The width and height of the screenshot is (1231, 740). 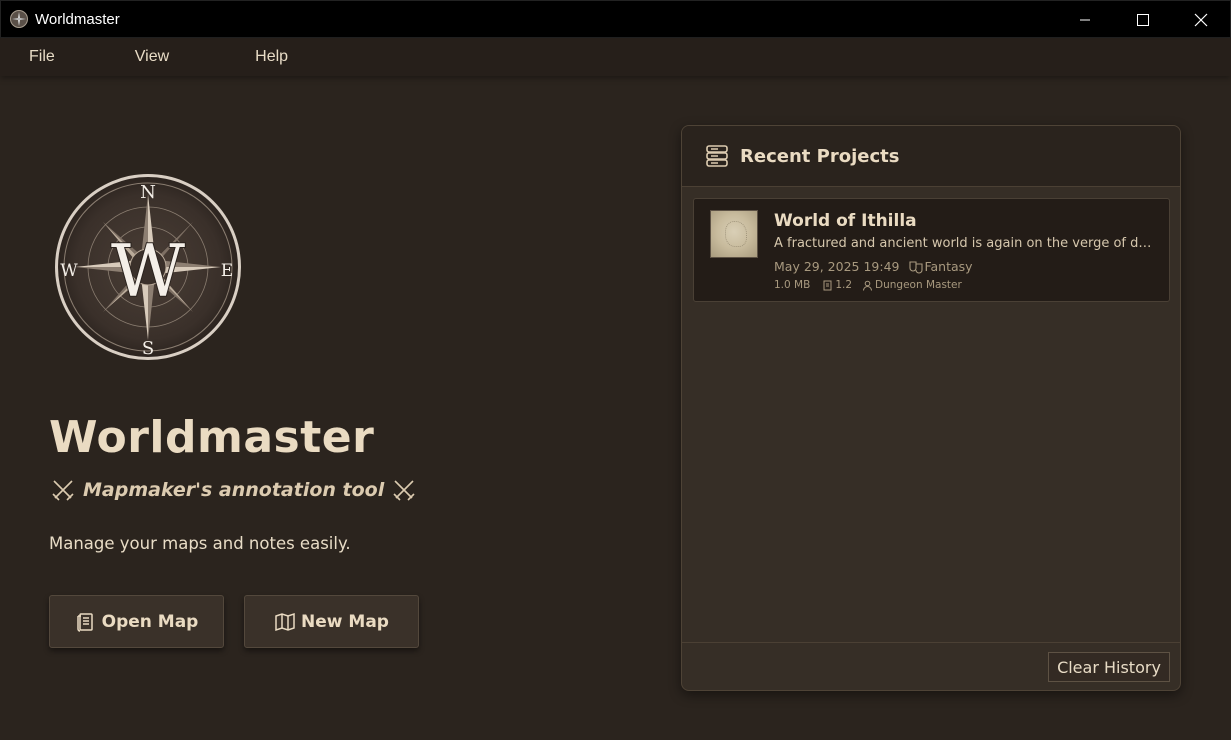 What do you see at coordinates (837, 266) in the screenshot?
I see `project-date: May 29, 2025 19:49` at bounding box center [837, 266].